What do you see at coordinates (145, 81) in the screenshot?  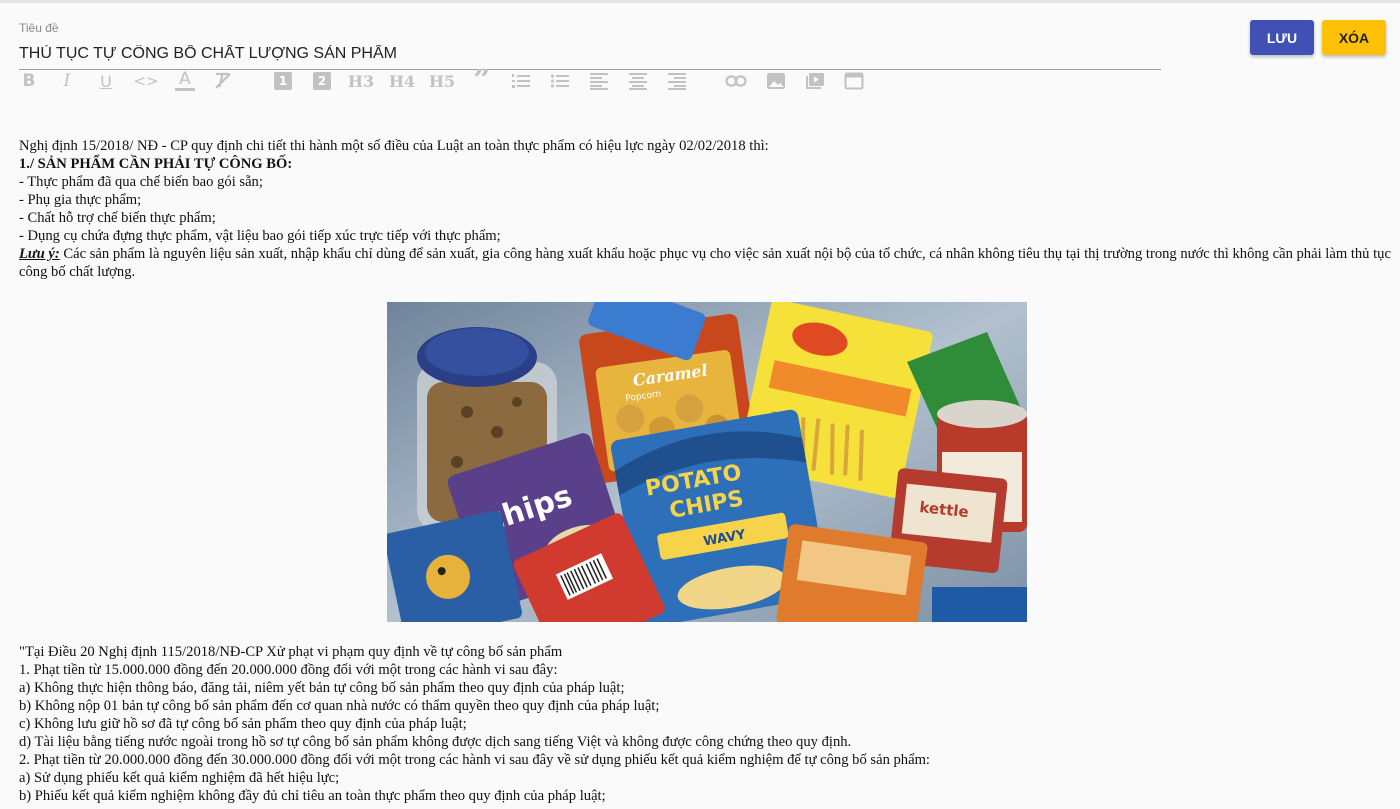 I see `code-icon: <>` at bounding box center [145, 81].